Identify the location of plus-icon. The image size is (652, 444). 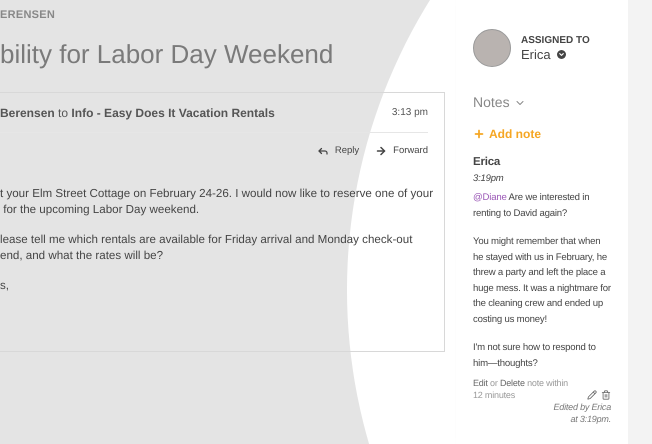
(479, 134).